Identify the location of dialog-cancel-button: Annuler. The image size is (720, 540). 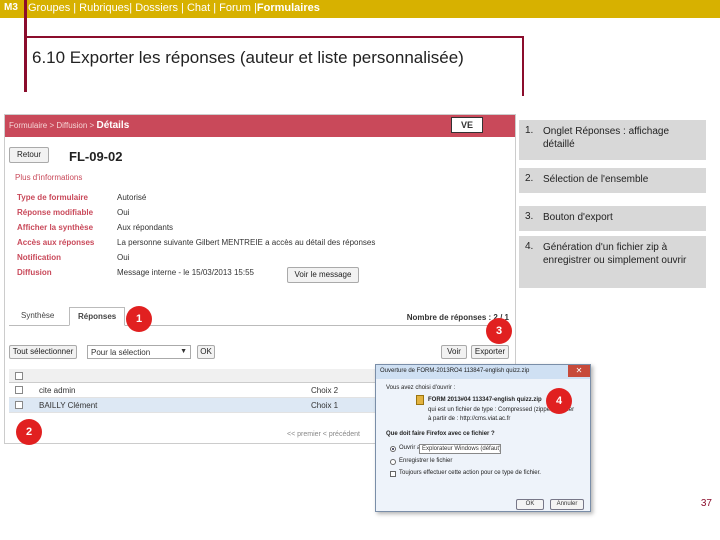
(567, 504).